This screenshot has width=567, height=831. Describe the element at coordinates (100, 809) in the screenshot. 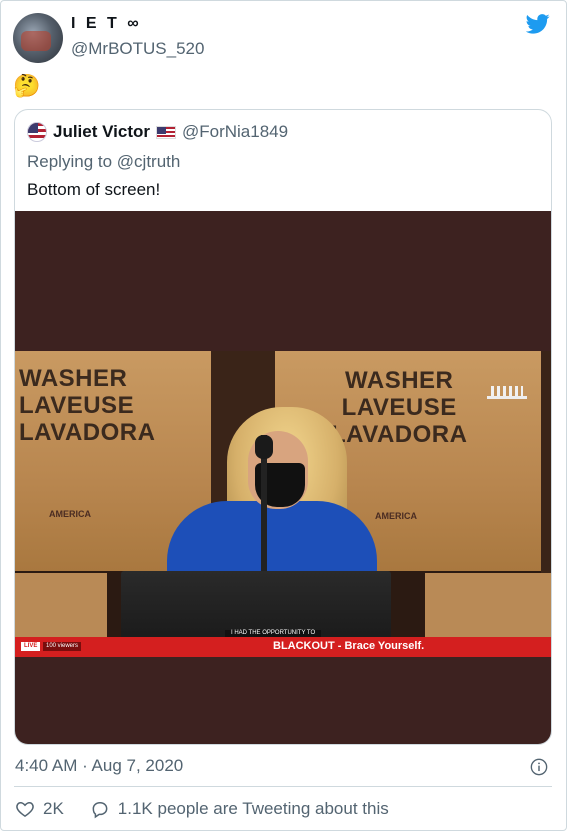

I see `reply-bubble-icon` at that location.